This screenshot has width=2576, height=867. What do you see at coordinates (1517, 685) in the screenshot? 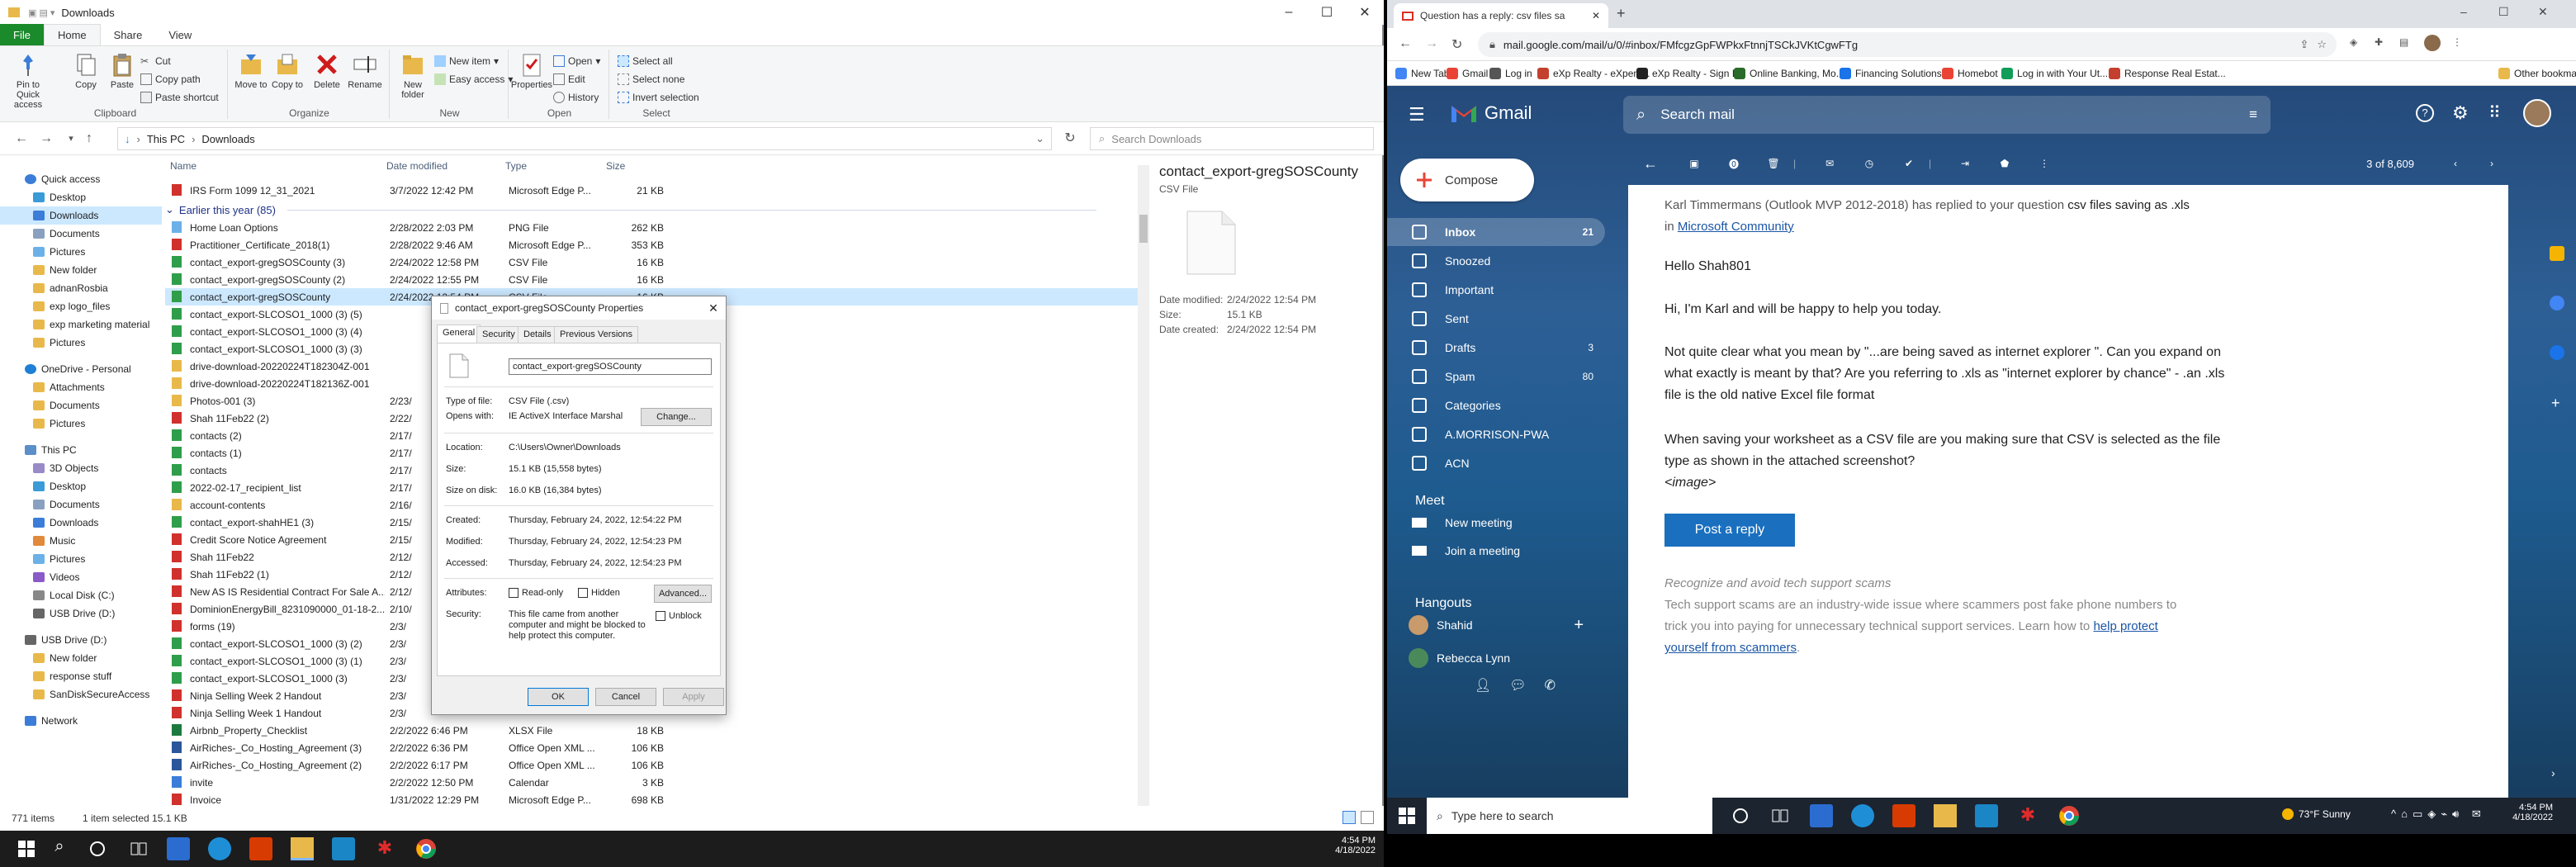
I see `chat-icon: 💬︎` at bounding box center [1517, 685].